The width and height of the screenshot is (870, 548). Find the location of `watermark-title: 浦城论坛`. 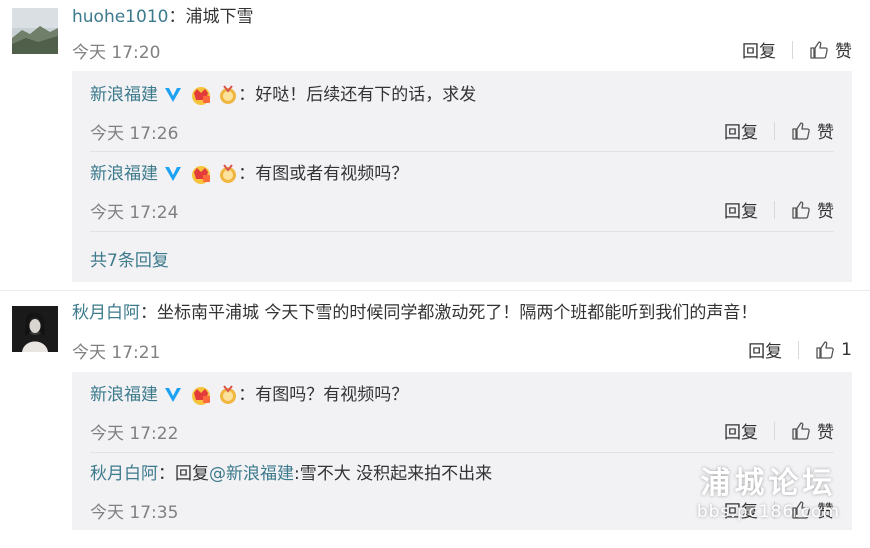

watermark-title: 浦城论坛 is located at coordinates (768, 483).